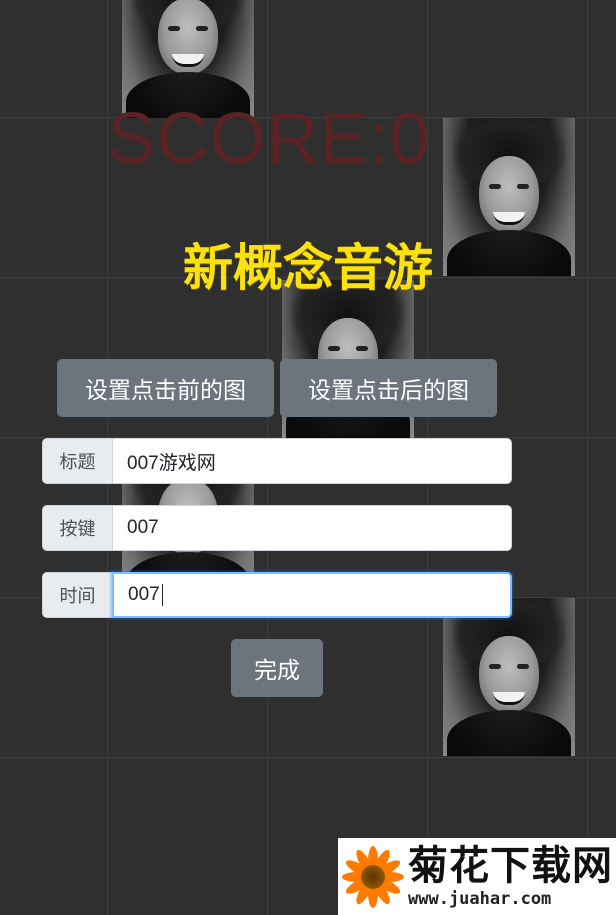  What do you see at coordinates (77, 461) in the screenshot?
I see `title-label: 标题` at bounding box center [77, 461].